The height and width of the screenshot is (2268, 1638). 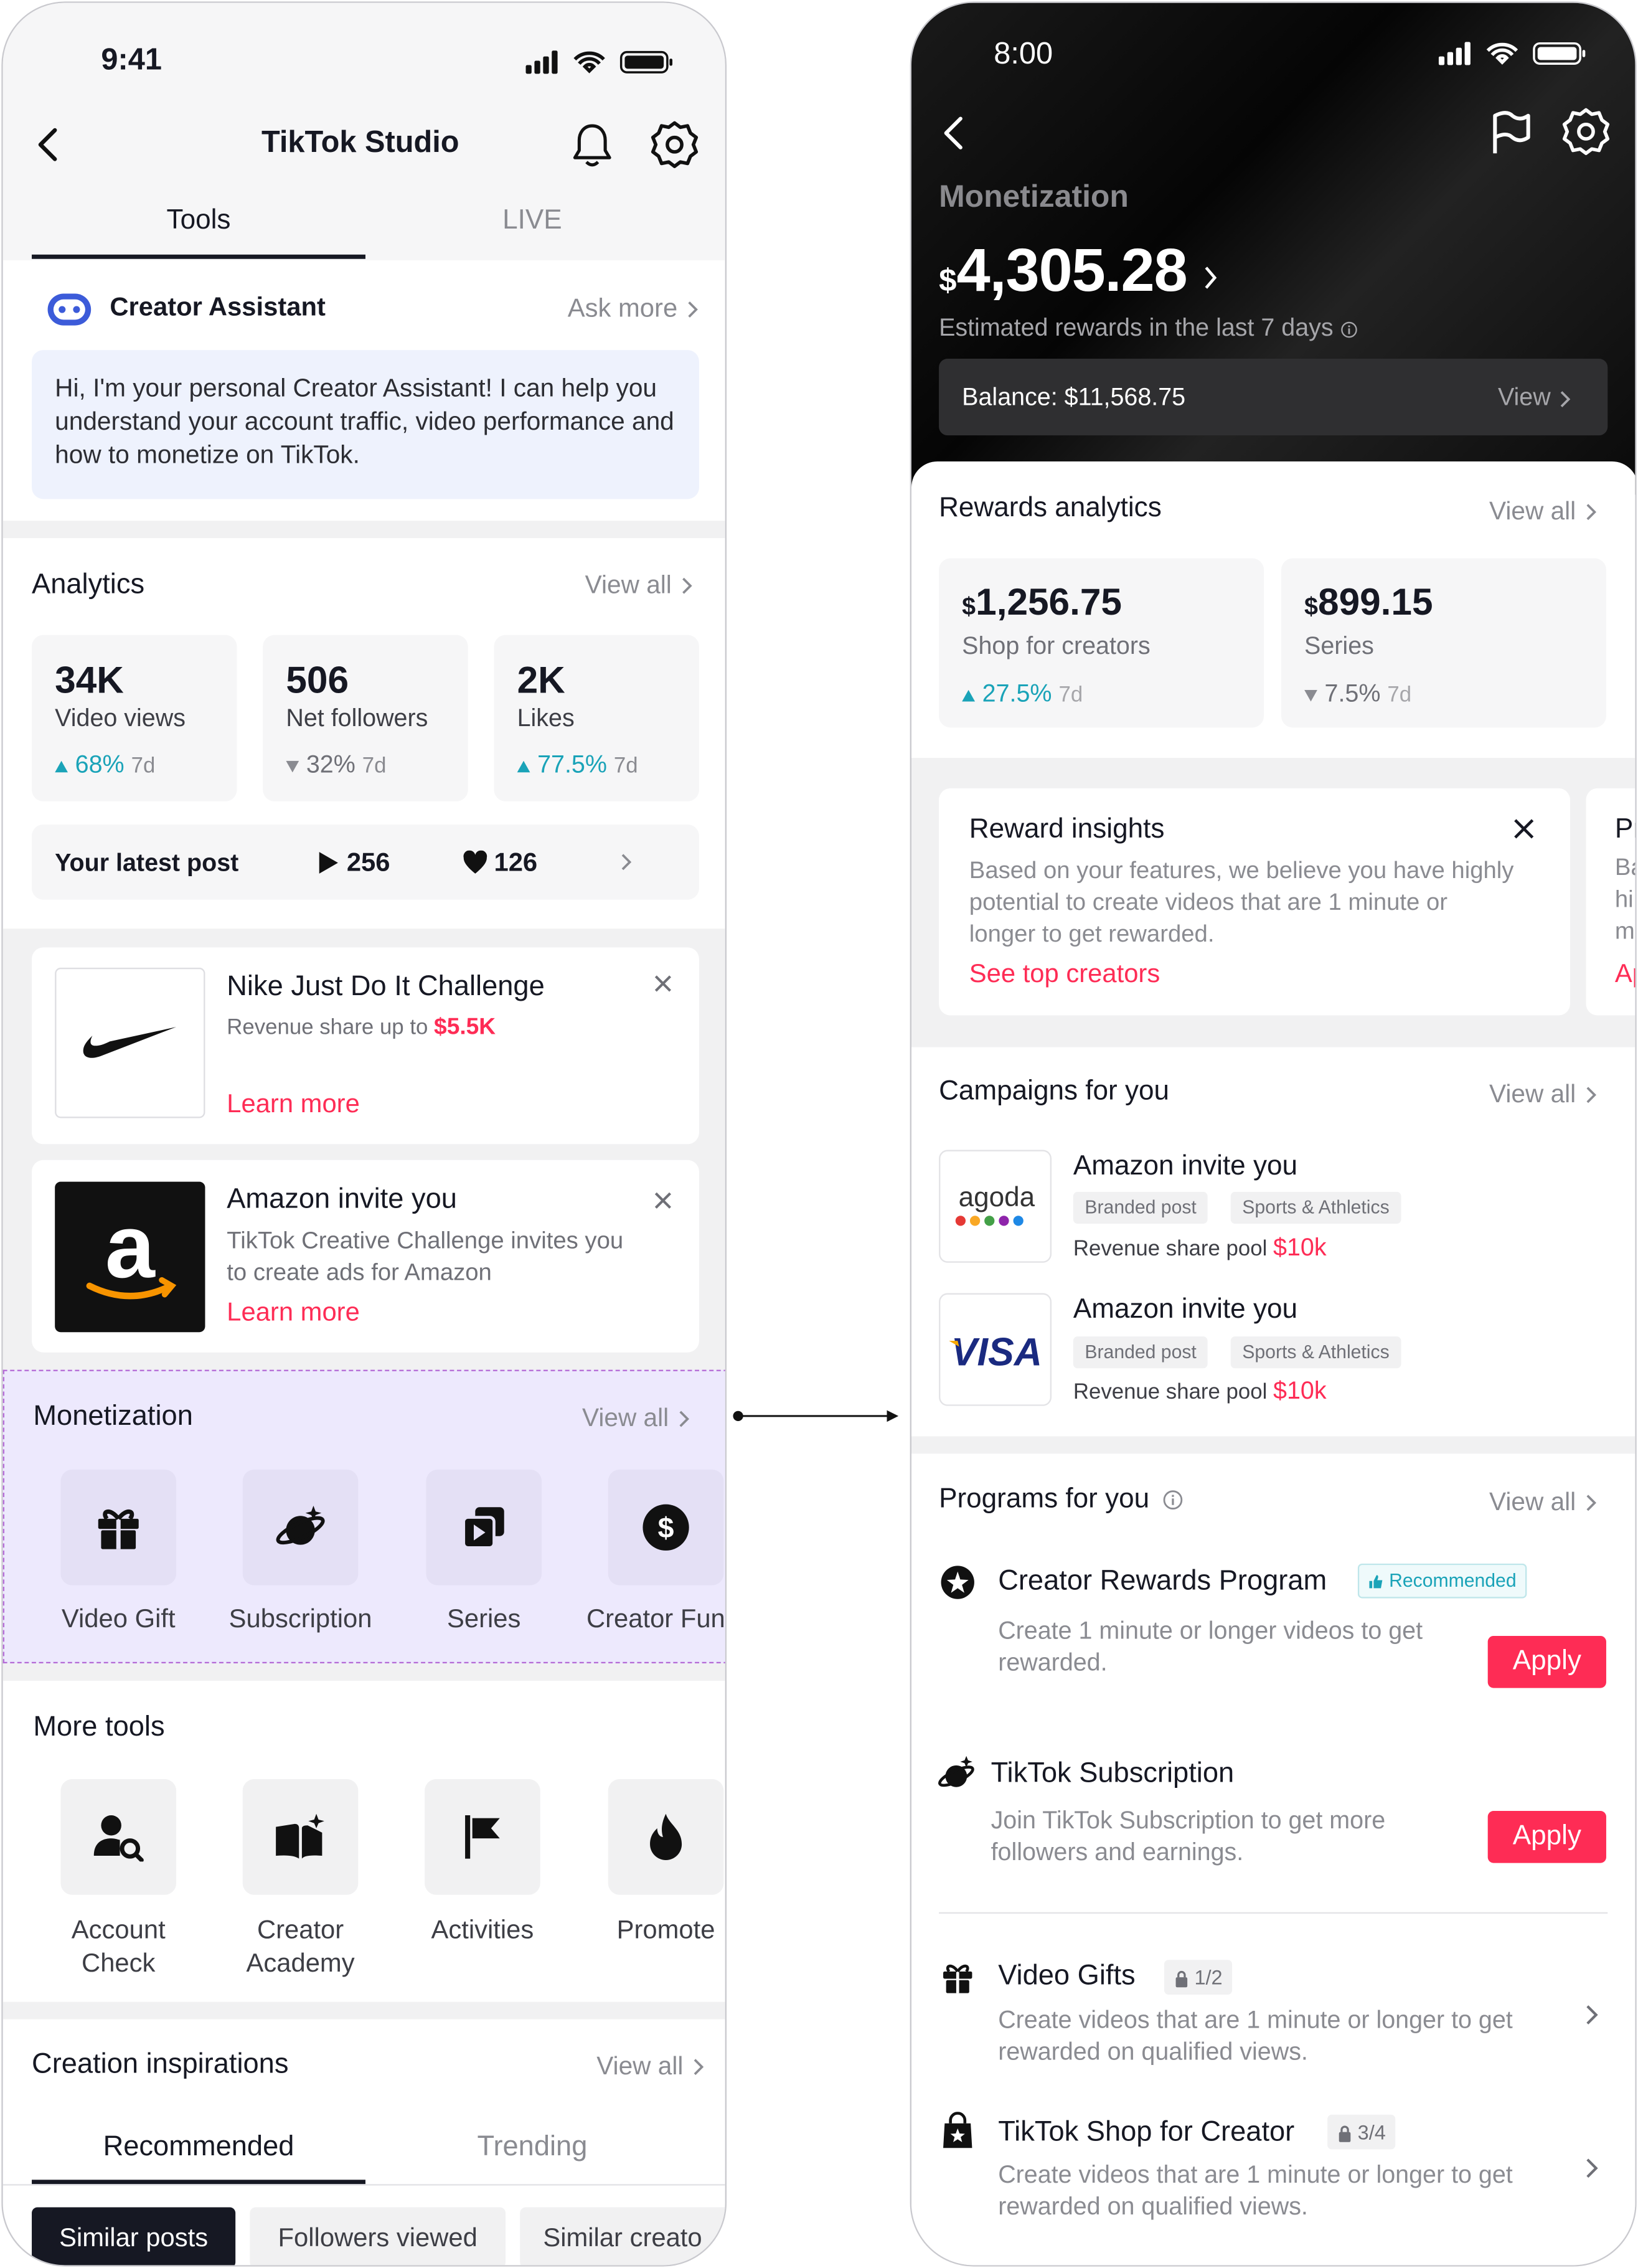 What do you see at coordinates (541, 680) in the screenshot?
I see `stat-value: 2K` at bounding box center [541, 680].